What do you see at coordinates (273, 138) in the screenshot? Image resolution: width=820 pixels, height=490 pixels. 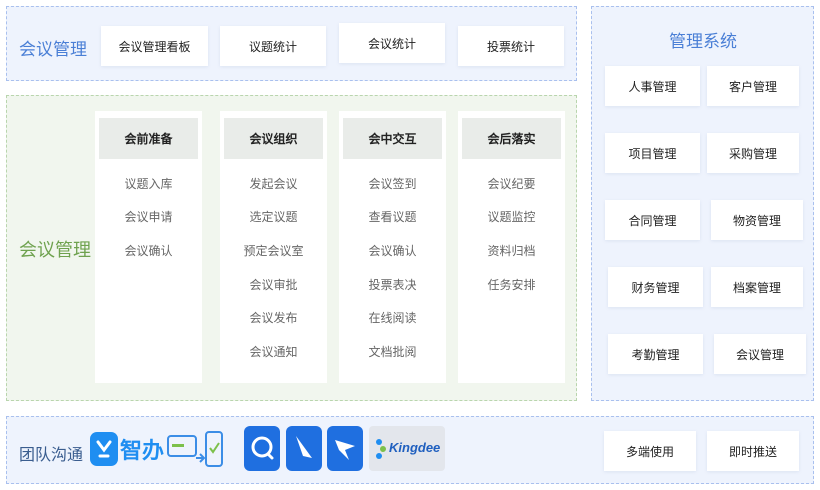 I see `column-head: 会议组织` at bounding box center [273, 138].